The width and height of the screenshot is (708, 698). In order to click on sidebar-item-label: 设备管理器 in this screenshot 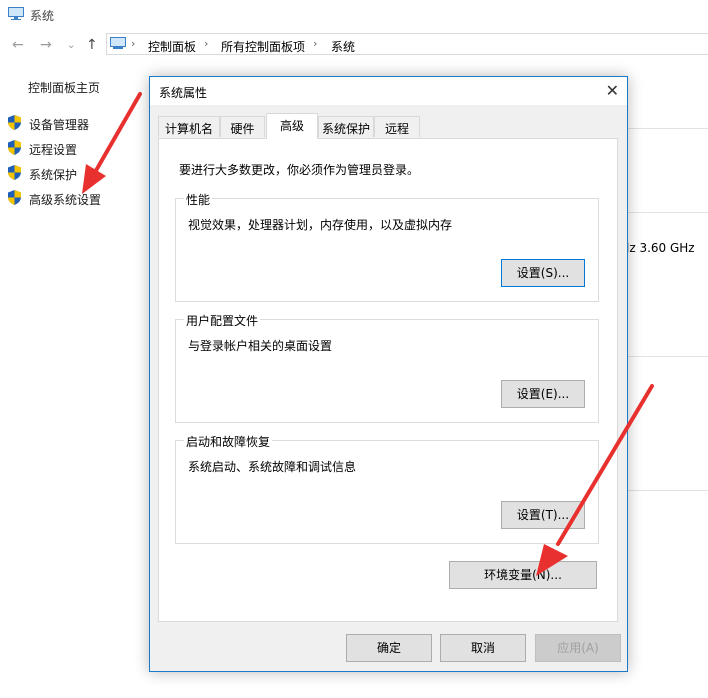, I will do `click(59, 125)`.